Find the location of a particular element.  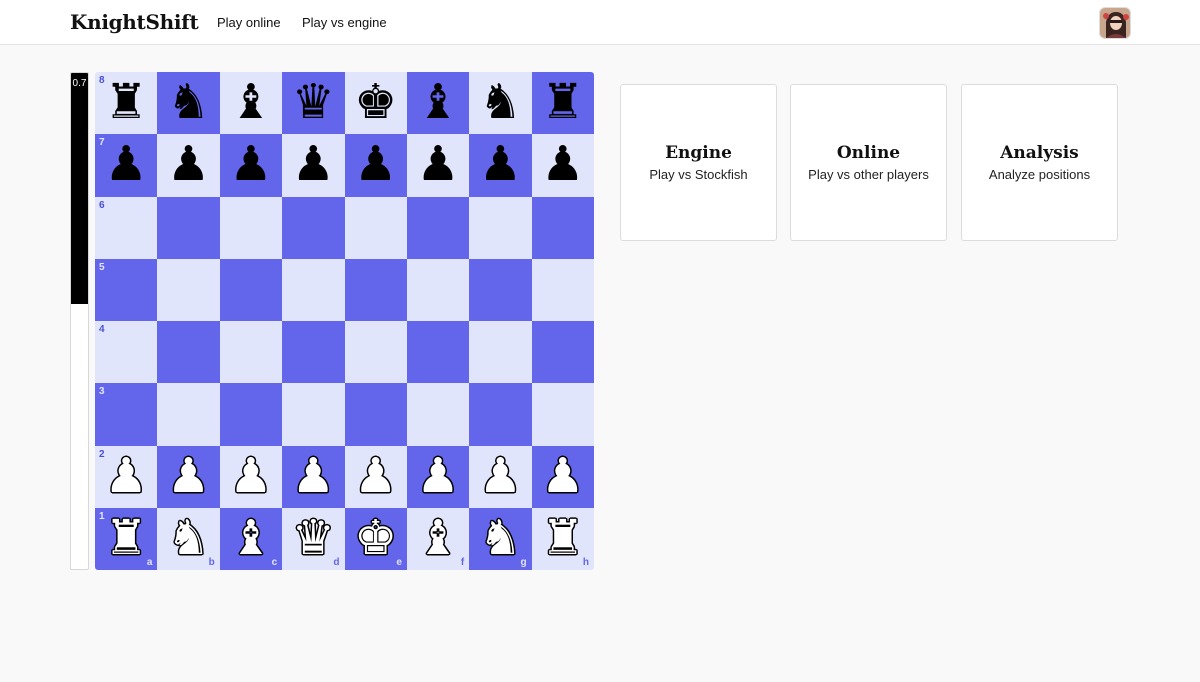

square-f6 is located at coordinates (438, 227).